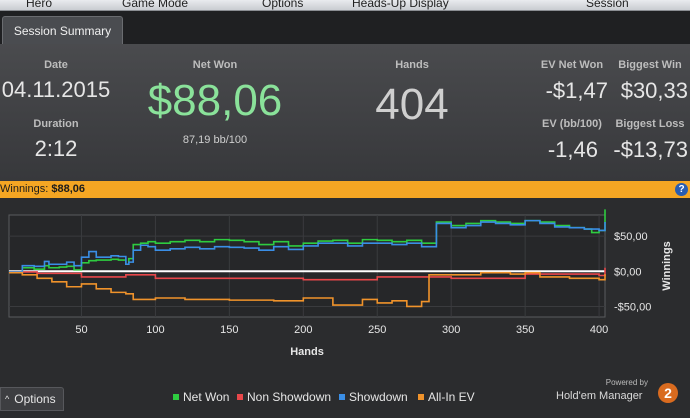 This screenshot has width=690, height=418. I want to click on legend-showdown: Showdown, so click(373, 397).